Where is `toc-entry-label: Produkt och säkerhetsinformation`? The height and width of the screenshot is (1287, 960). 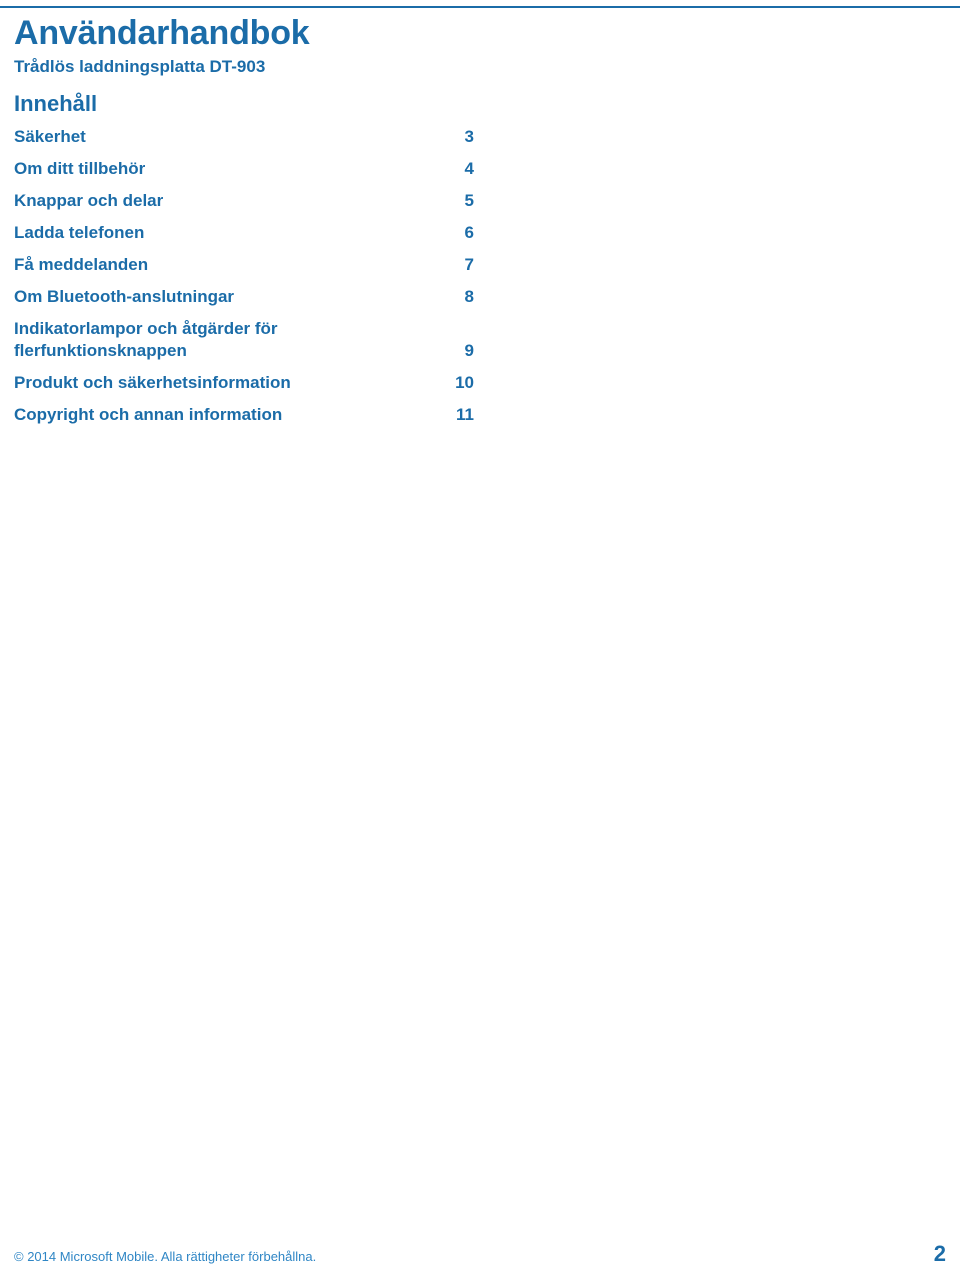
toc-entry-label: Produkt och säkerhetsinformation is located at coordinates (152, 383).